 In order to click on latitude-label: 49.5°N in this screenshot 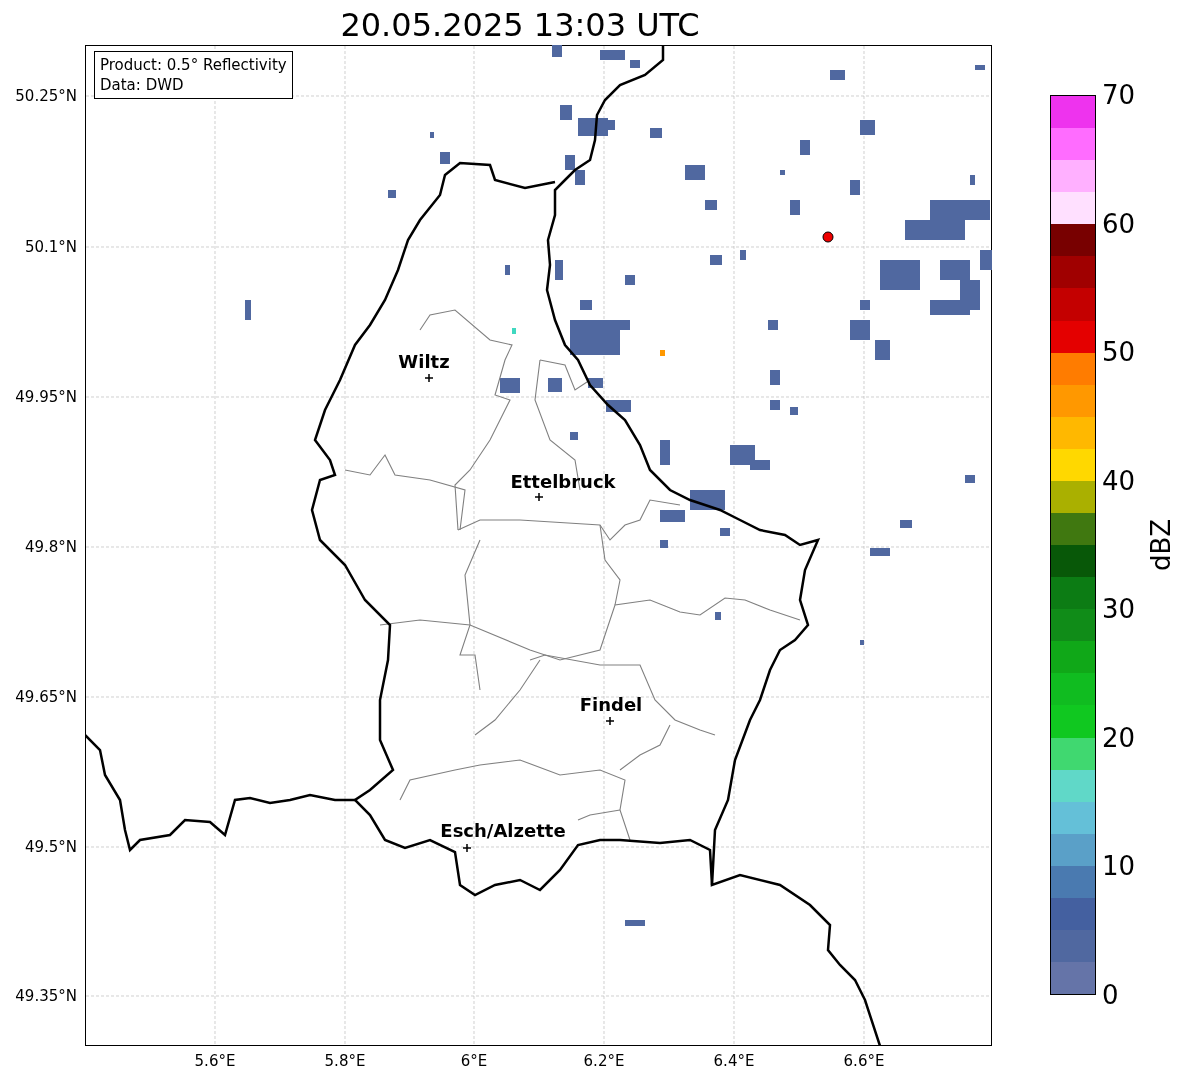, I will do `click(50, 847)`.